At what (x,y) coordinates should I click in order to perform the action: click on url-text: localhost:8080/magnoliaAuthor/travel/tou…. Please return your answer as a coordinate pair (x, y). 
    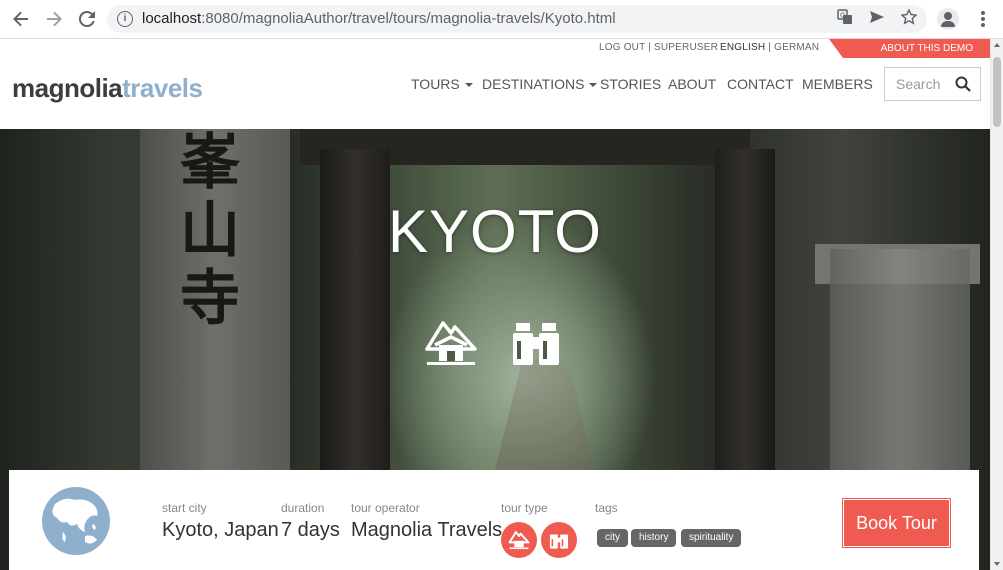
    Looking at the image, I should click on (379, 18).